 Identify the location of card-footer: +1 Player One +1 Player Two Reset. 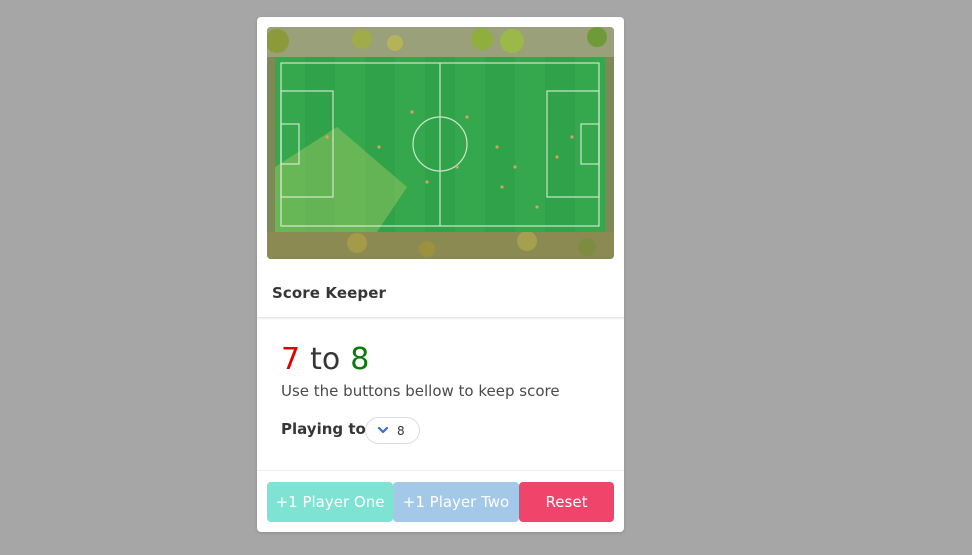
(440, 501).